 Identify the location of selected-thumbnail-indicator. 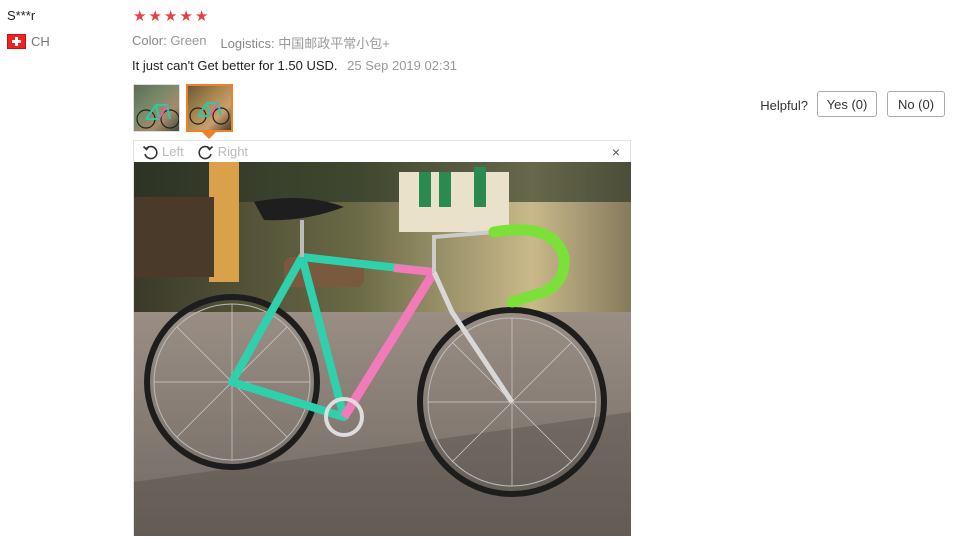
(209, 135).